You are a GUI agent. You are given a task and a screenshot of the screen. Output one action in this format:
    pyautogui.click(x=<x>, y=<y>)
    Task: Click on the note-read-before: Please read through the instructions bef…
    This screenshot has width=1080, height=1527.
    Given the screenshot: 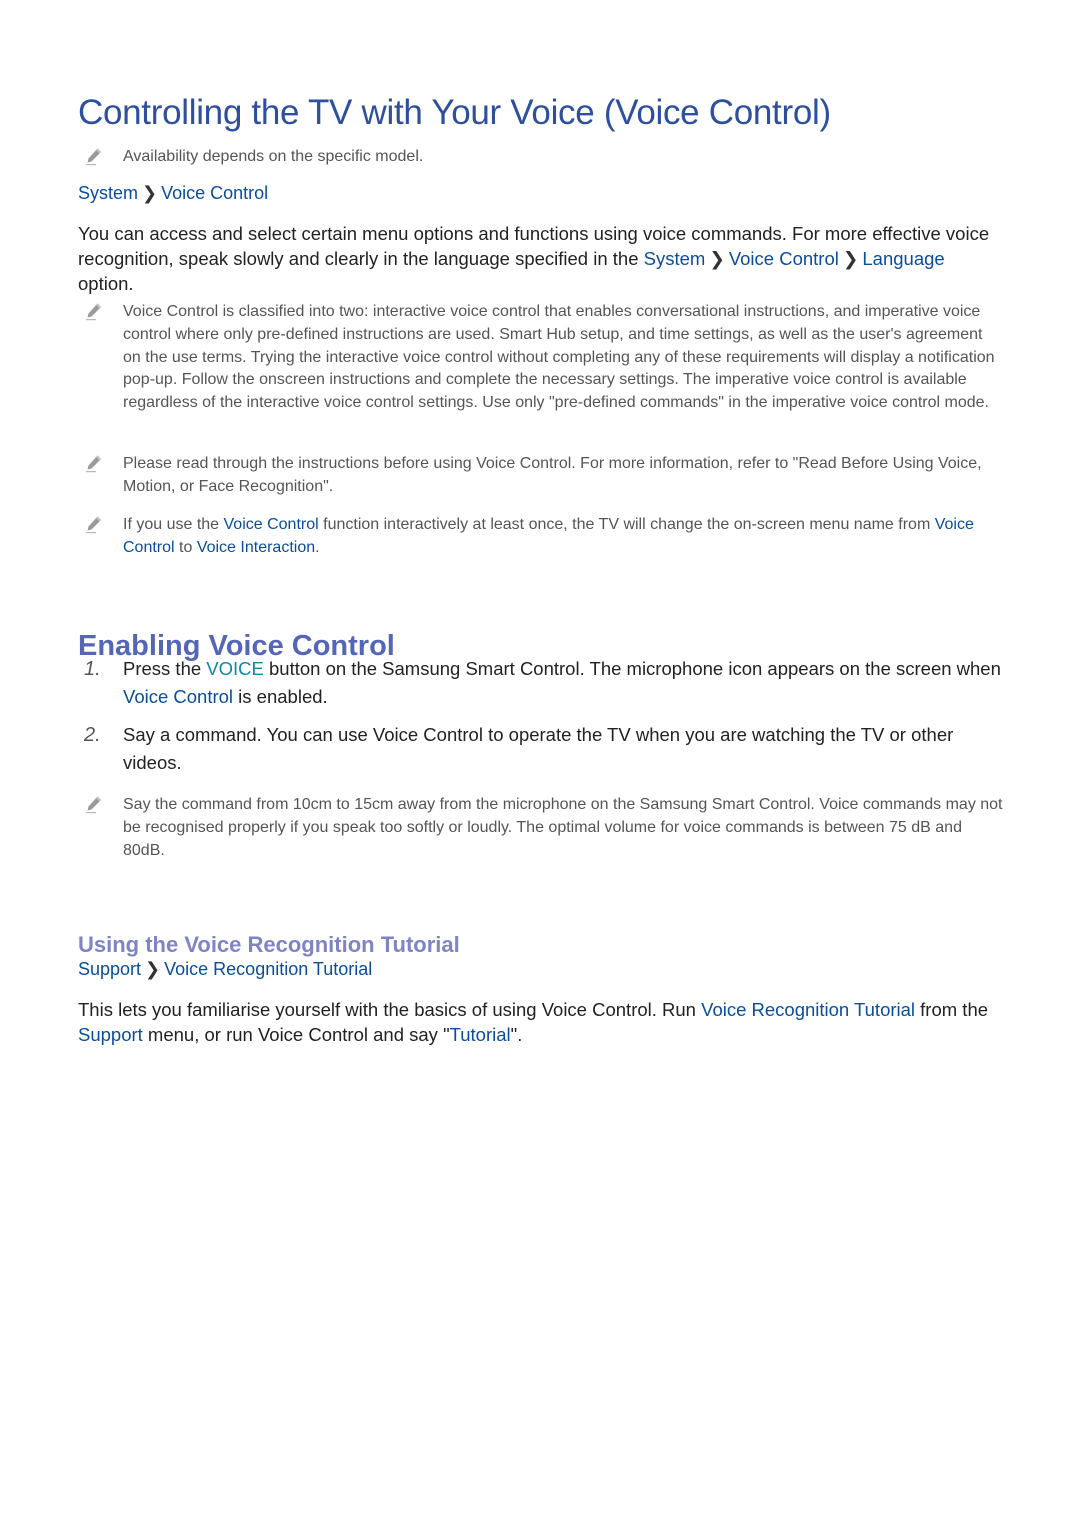 What is the action you would take?
    pyautogui.click(x=540, y=476)
    